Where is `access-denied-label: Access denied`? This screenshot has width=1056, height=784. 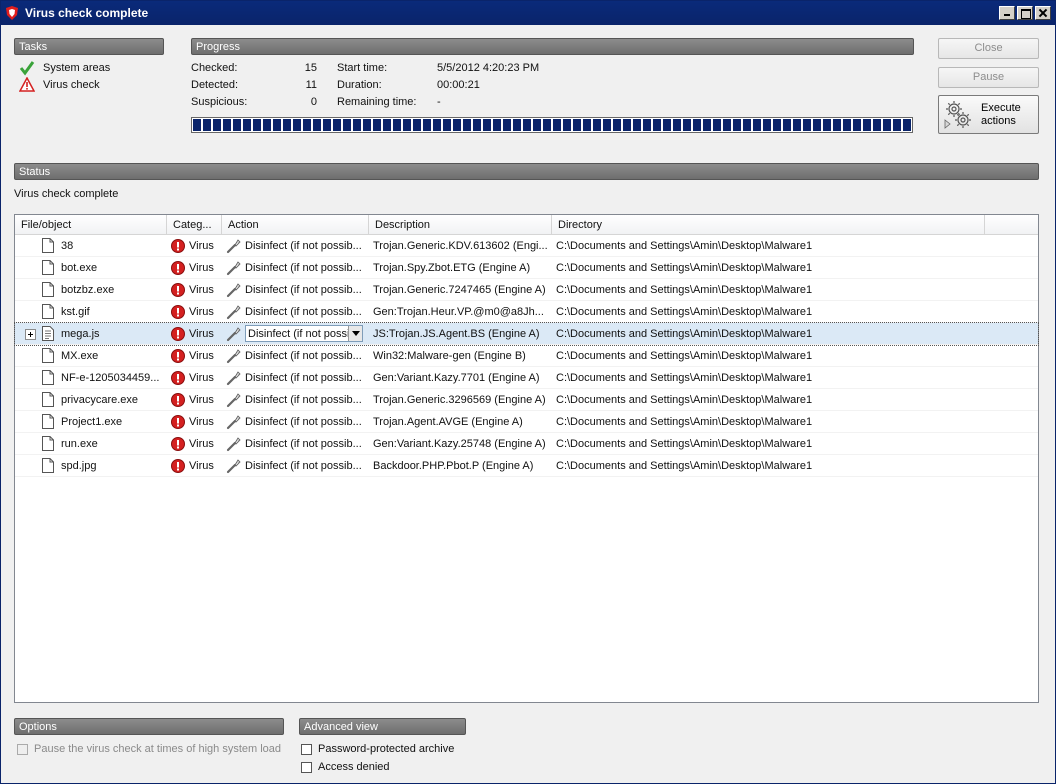 access-denied-label: Access denied is located at coordinates (354, 767).